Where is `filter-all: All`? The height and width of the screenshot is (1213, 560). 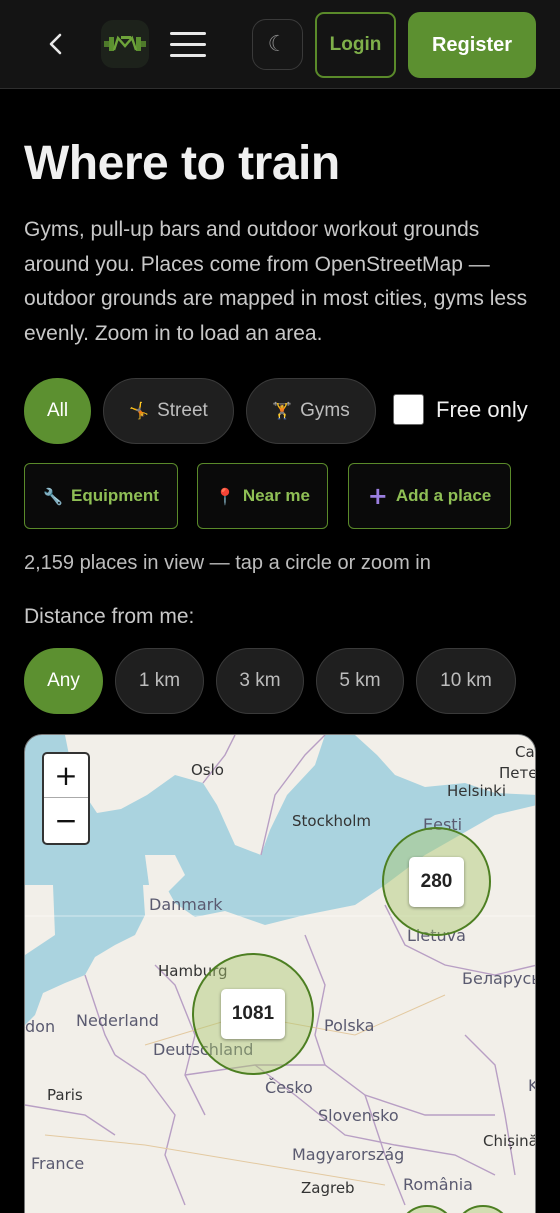 filter-all: All is located at coordinates (57, 411).